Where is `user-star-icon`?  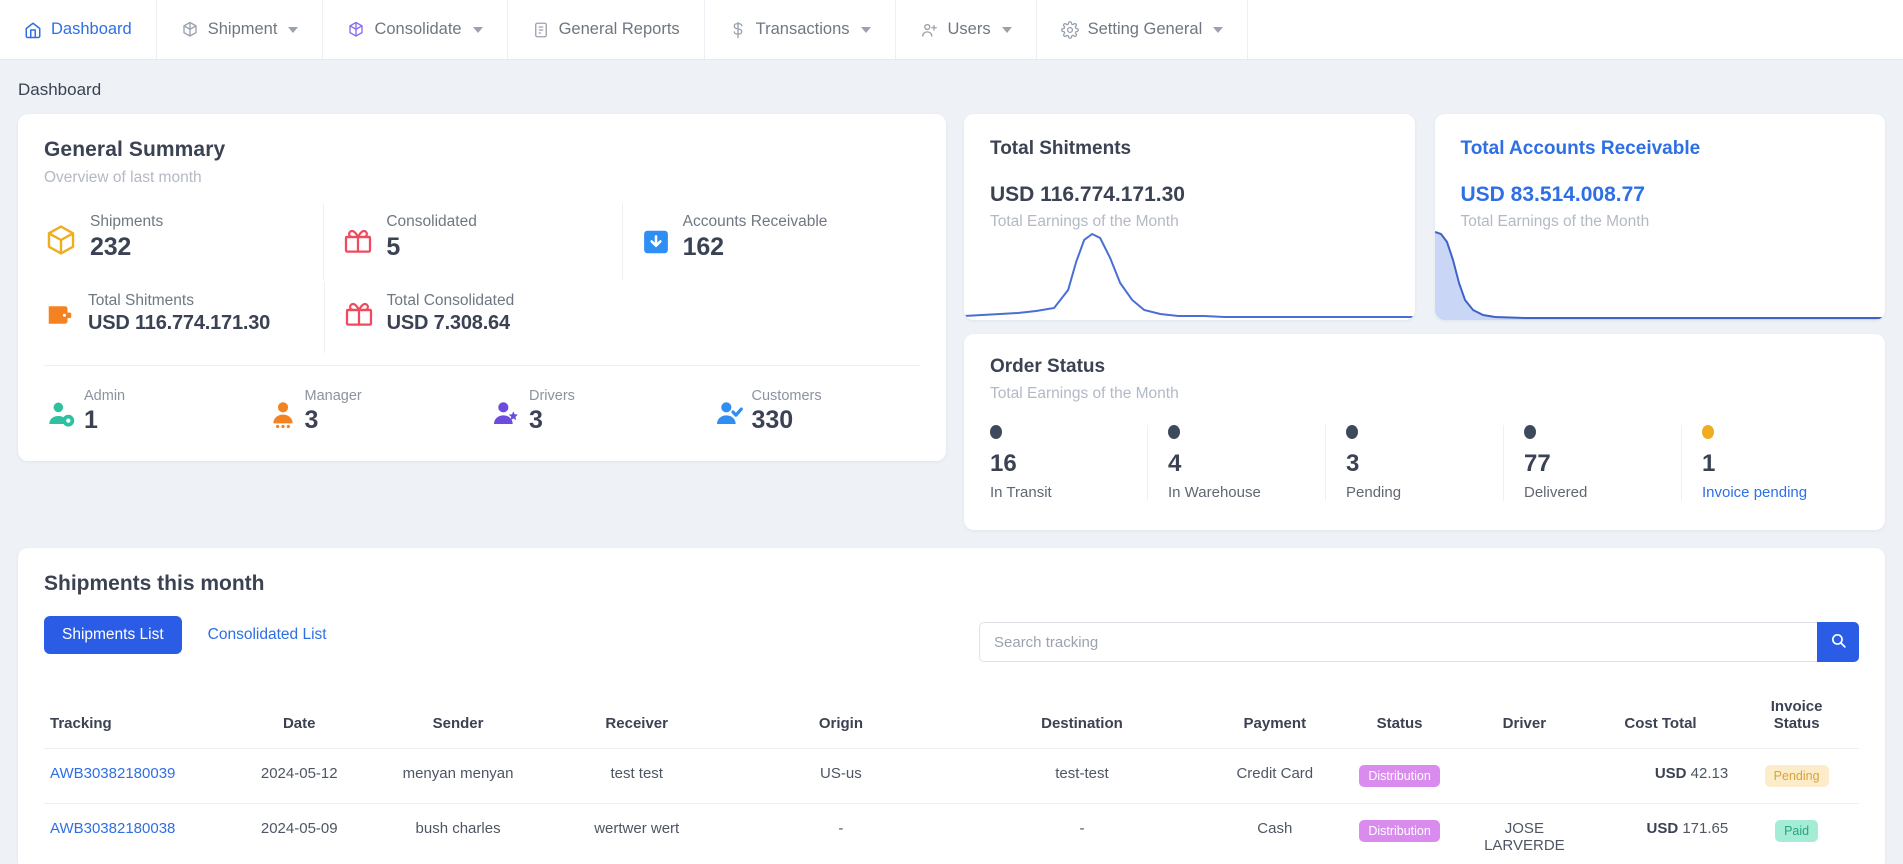 user-star-icon is located at coordinates (506, 416).